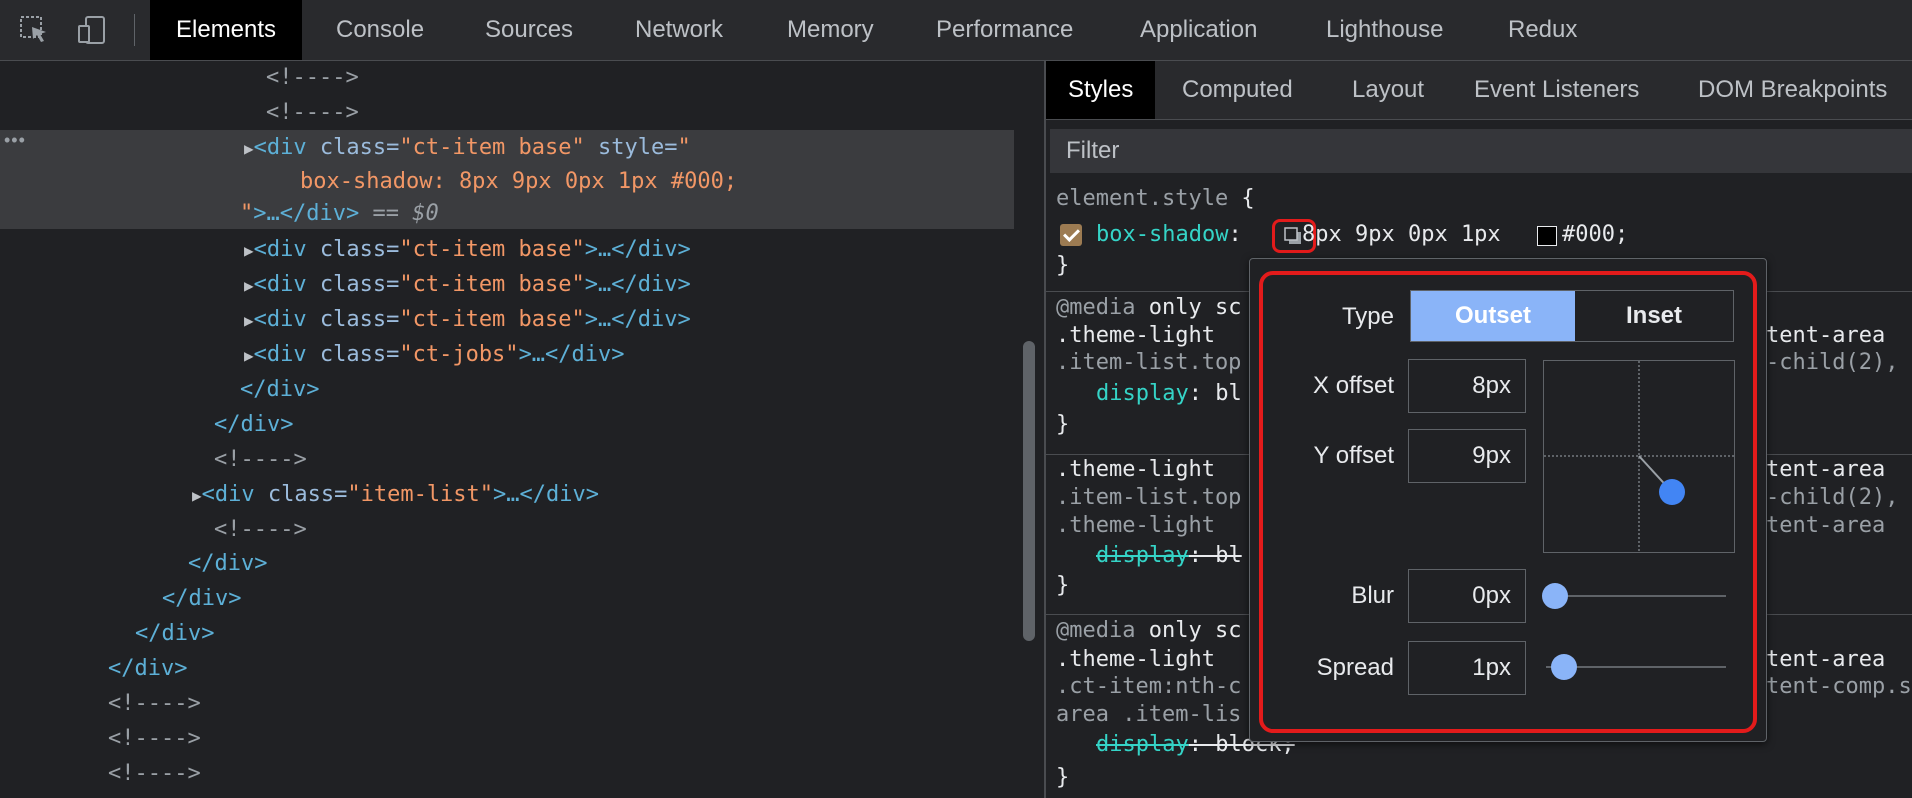  Describe the element at coordinates (1148, 687) in the screenshot. I see `rule-selector: .ct-item:nth-c` at that location.